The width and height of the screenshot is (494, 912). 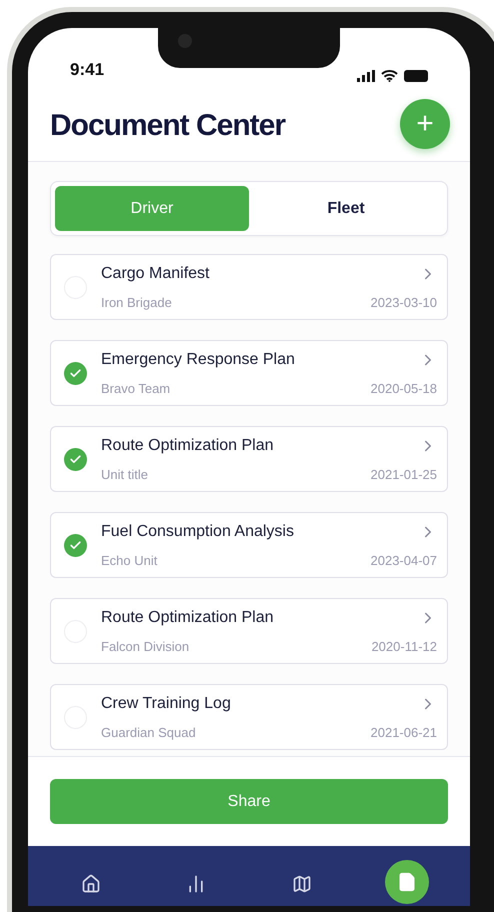 What do you see at coordinates (403, 475) in the screenshot?
I see `document-date: 2021-01-25` at bounding box center [403, 475].